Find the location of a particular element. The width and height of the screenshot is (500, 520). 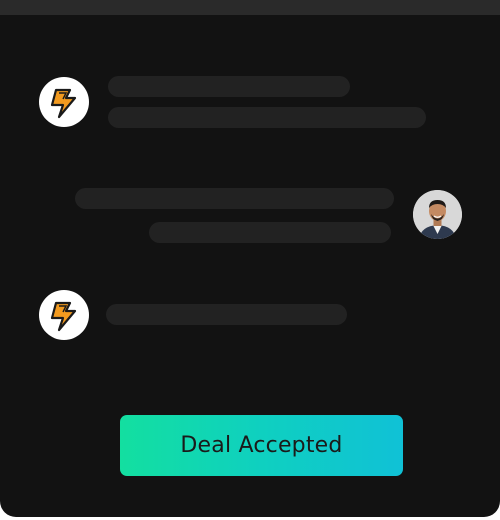

top-bar is located at coordinates (250, 7).